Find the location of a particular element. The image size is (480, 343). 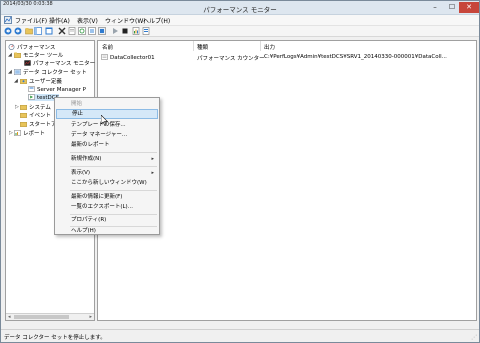

tree-label: Server Manager P is located at coordinates (61, 90).